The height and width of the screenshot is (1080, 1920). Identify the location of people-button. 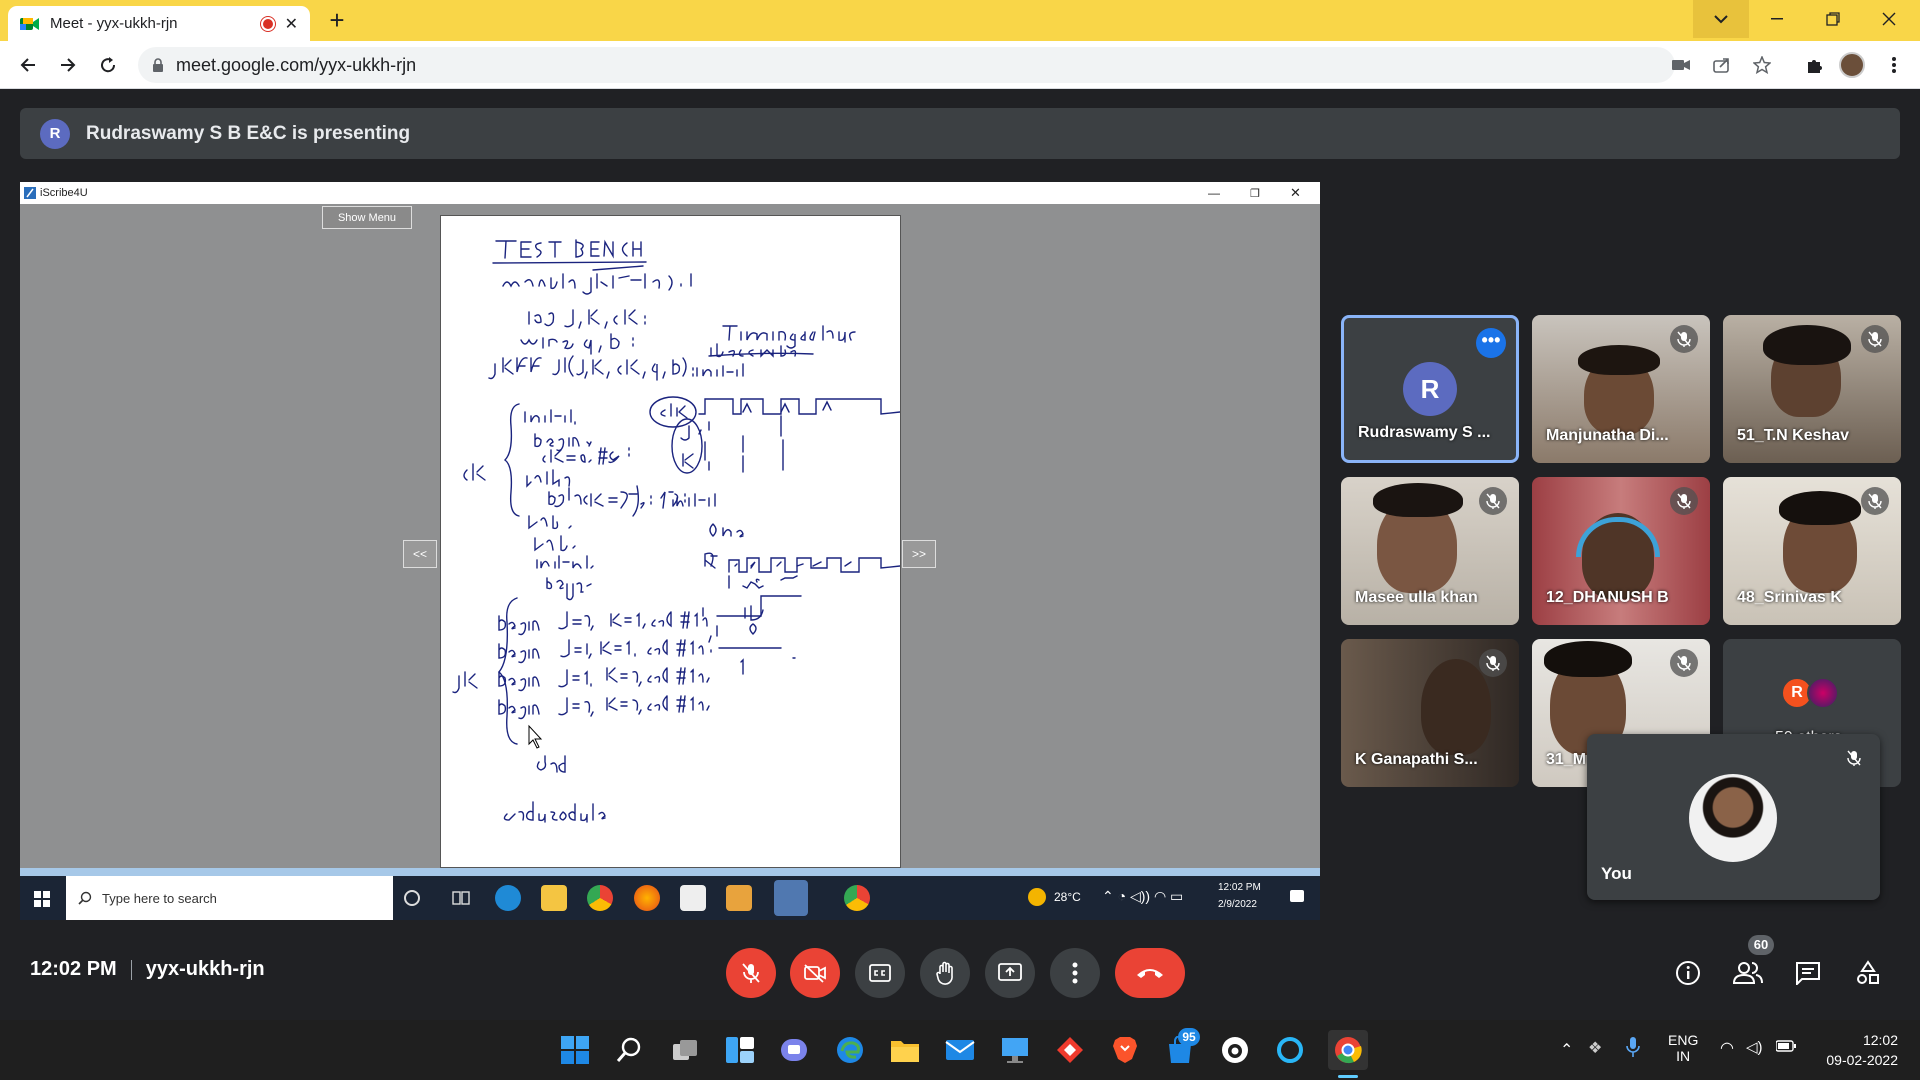
(1748, 973).